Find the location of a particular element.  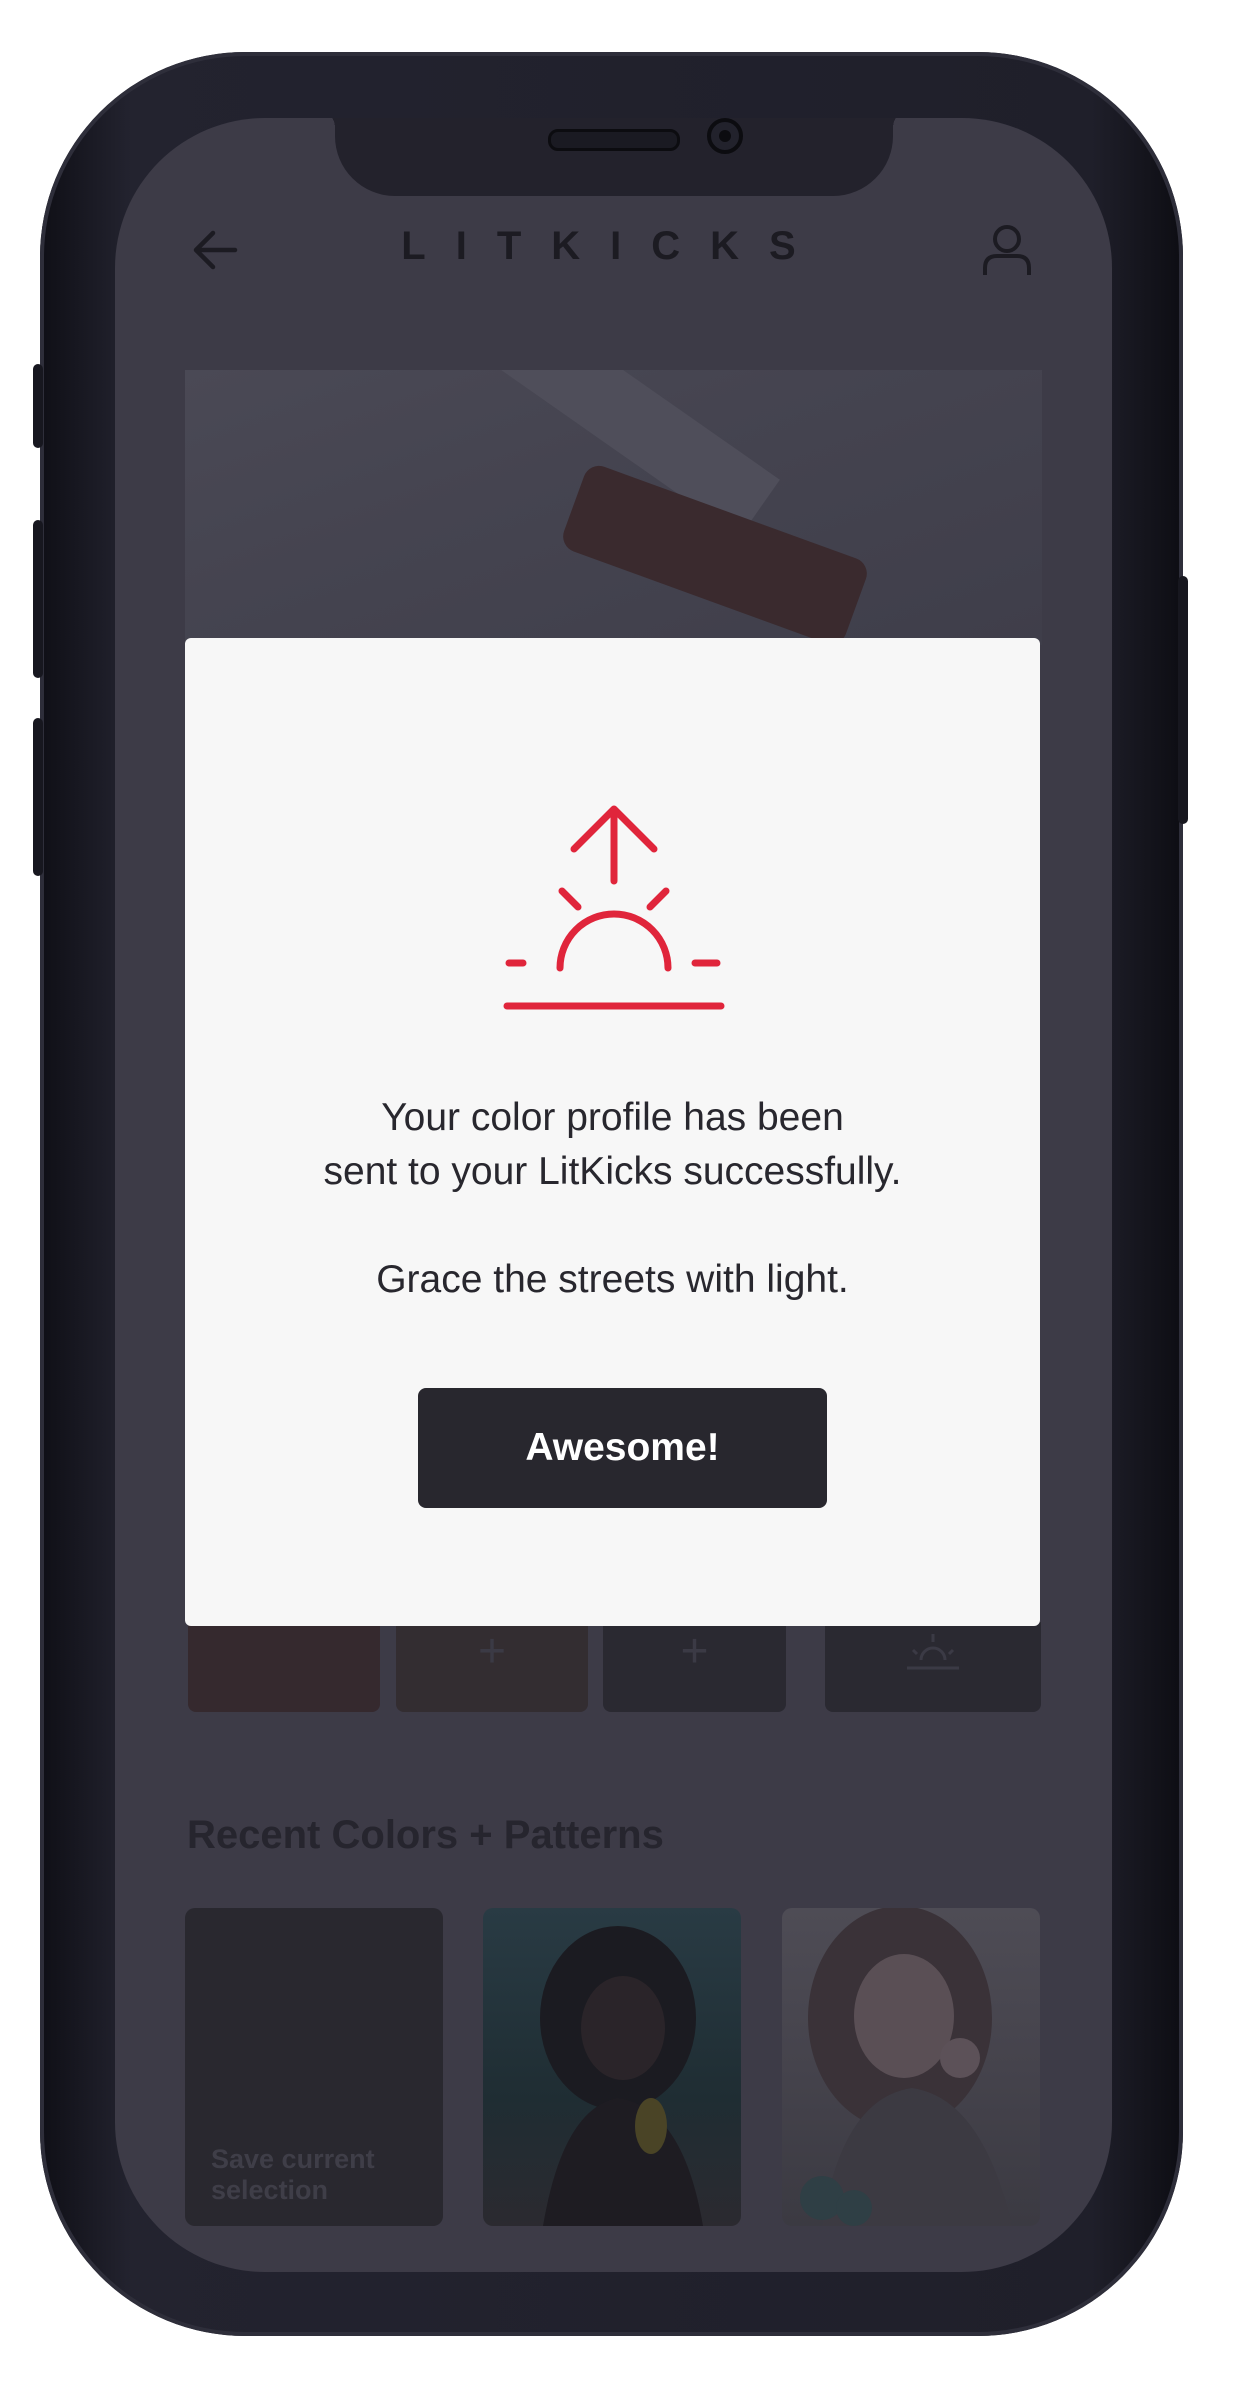

power-button is located at coordinates (1183, 700).